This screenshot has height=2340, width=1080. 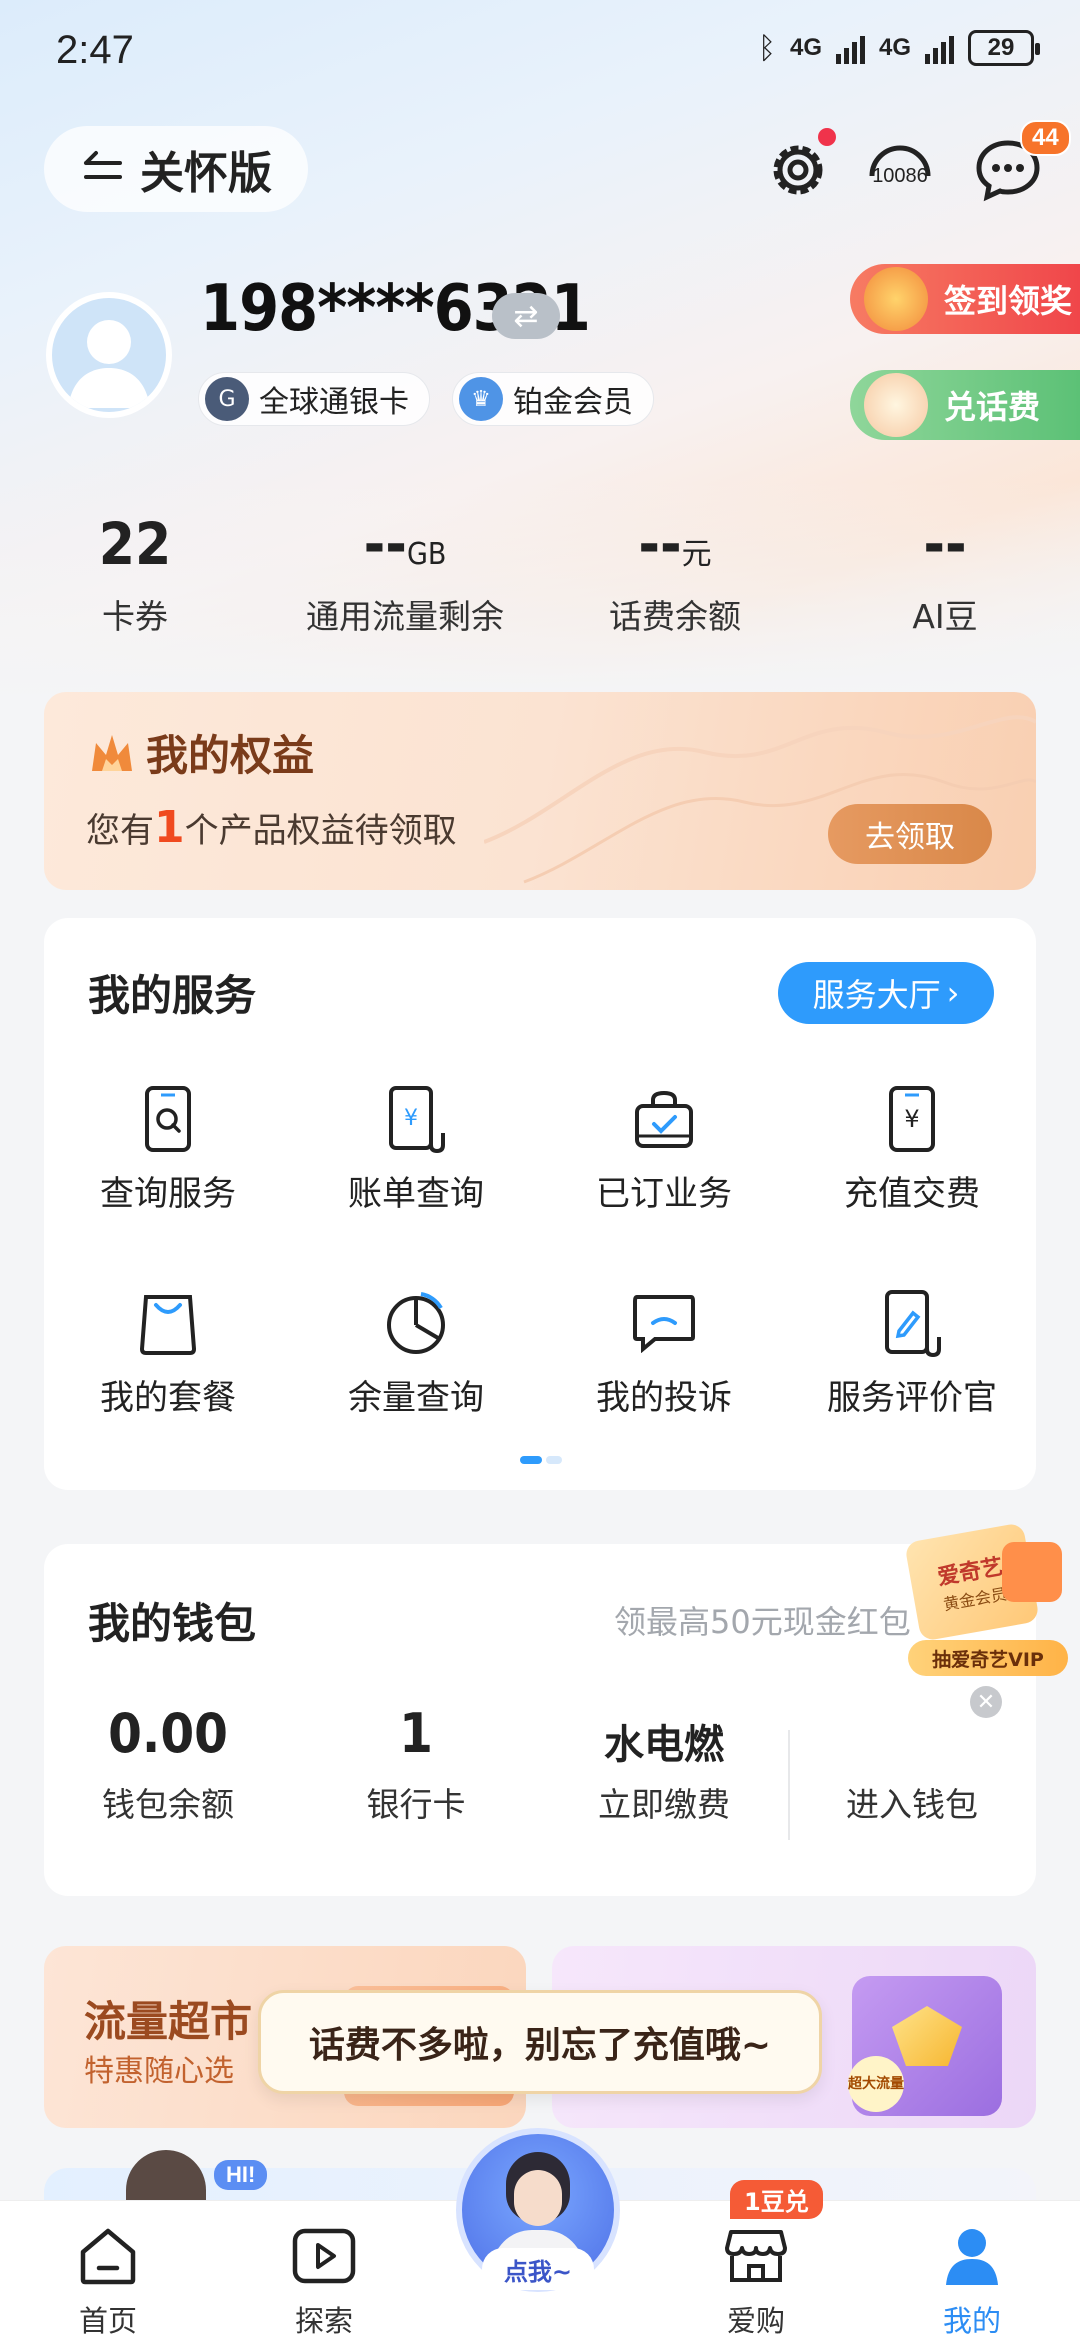 I want to click on service-my-package: 我的套餐, so click(x=168, y=1353).